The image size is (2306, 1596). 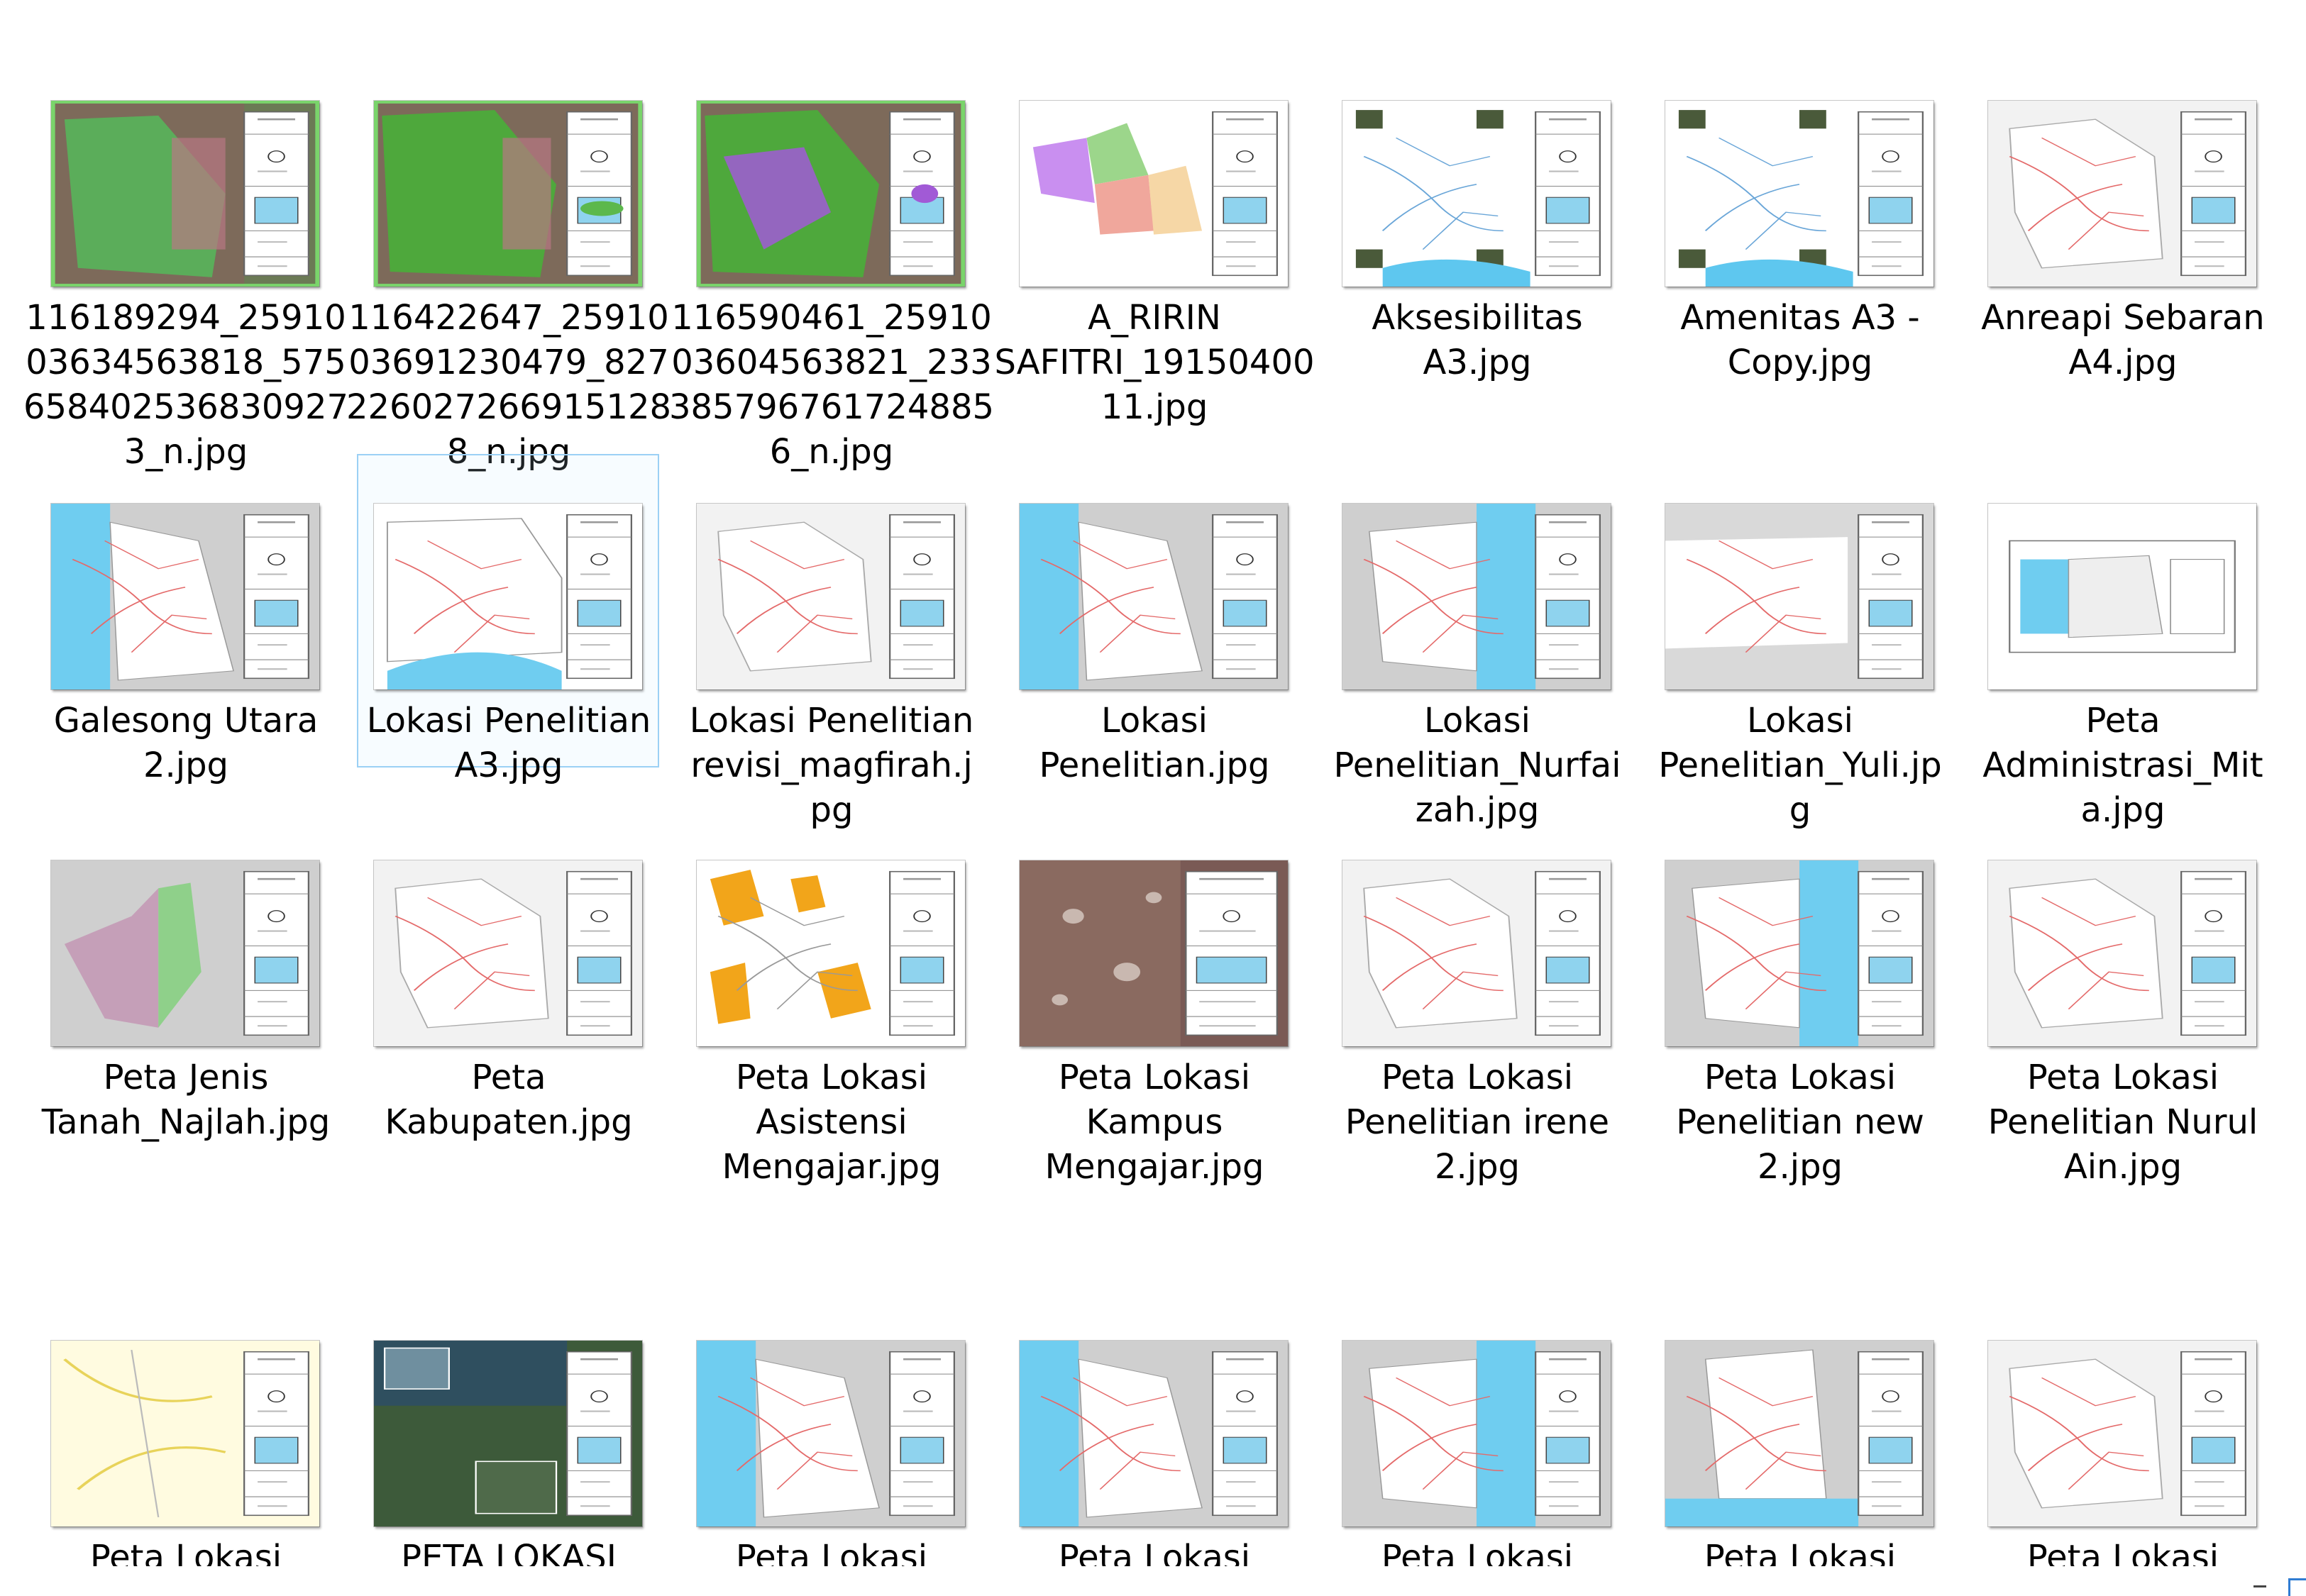 What do you see at coordinates (1800, 340) in the screenshot?
I see `file-name-label: Amenitas A3 - Copy.jpg` at bounding box center [1800, 340].